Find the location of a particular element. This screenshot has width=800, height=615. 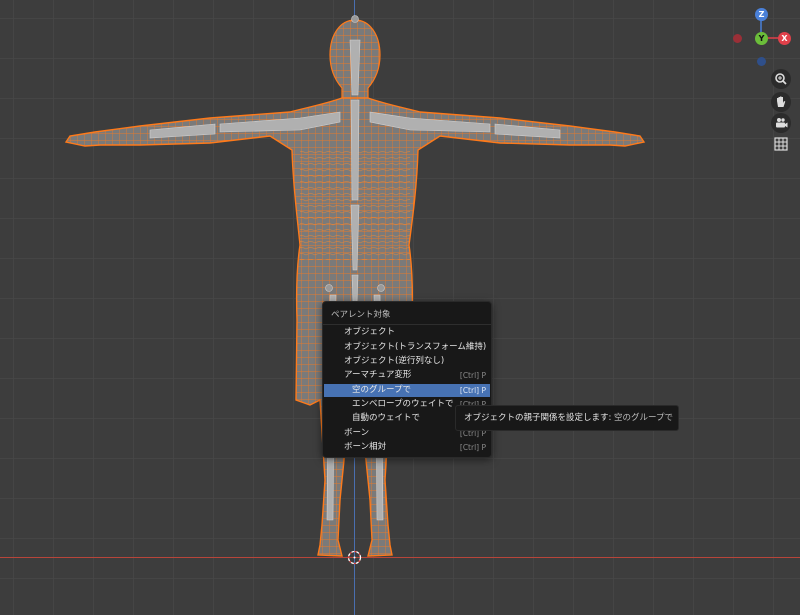

camera-icon is located at coordinates (781, 123).